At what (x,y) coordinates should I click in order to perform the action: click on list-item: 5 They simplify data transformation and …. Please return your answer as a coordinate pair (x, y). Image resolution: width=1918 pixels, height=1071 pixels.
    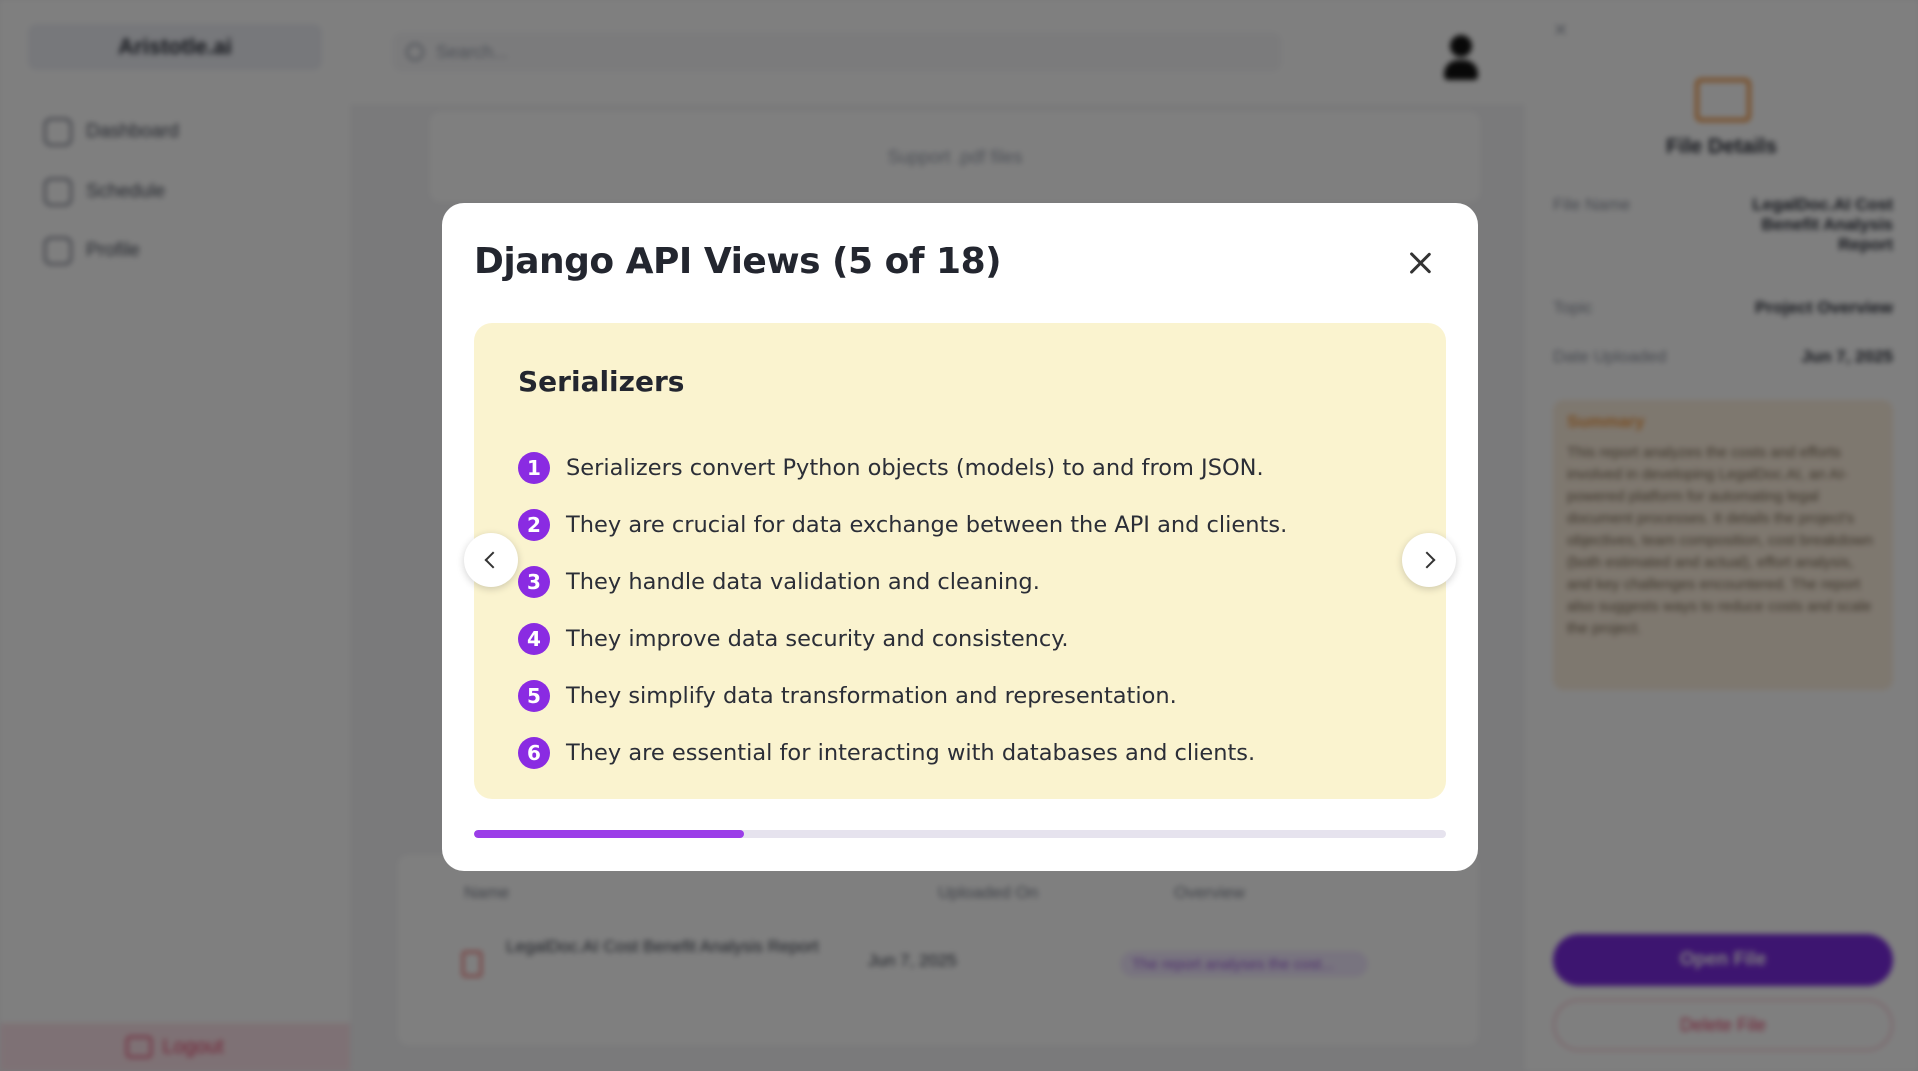
    Looking at the image, I should click on (902, 695).